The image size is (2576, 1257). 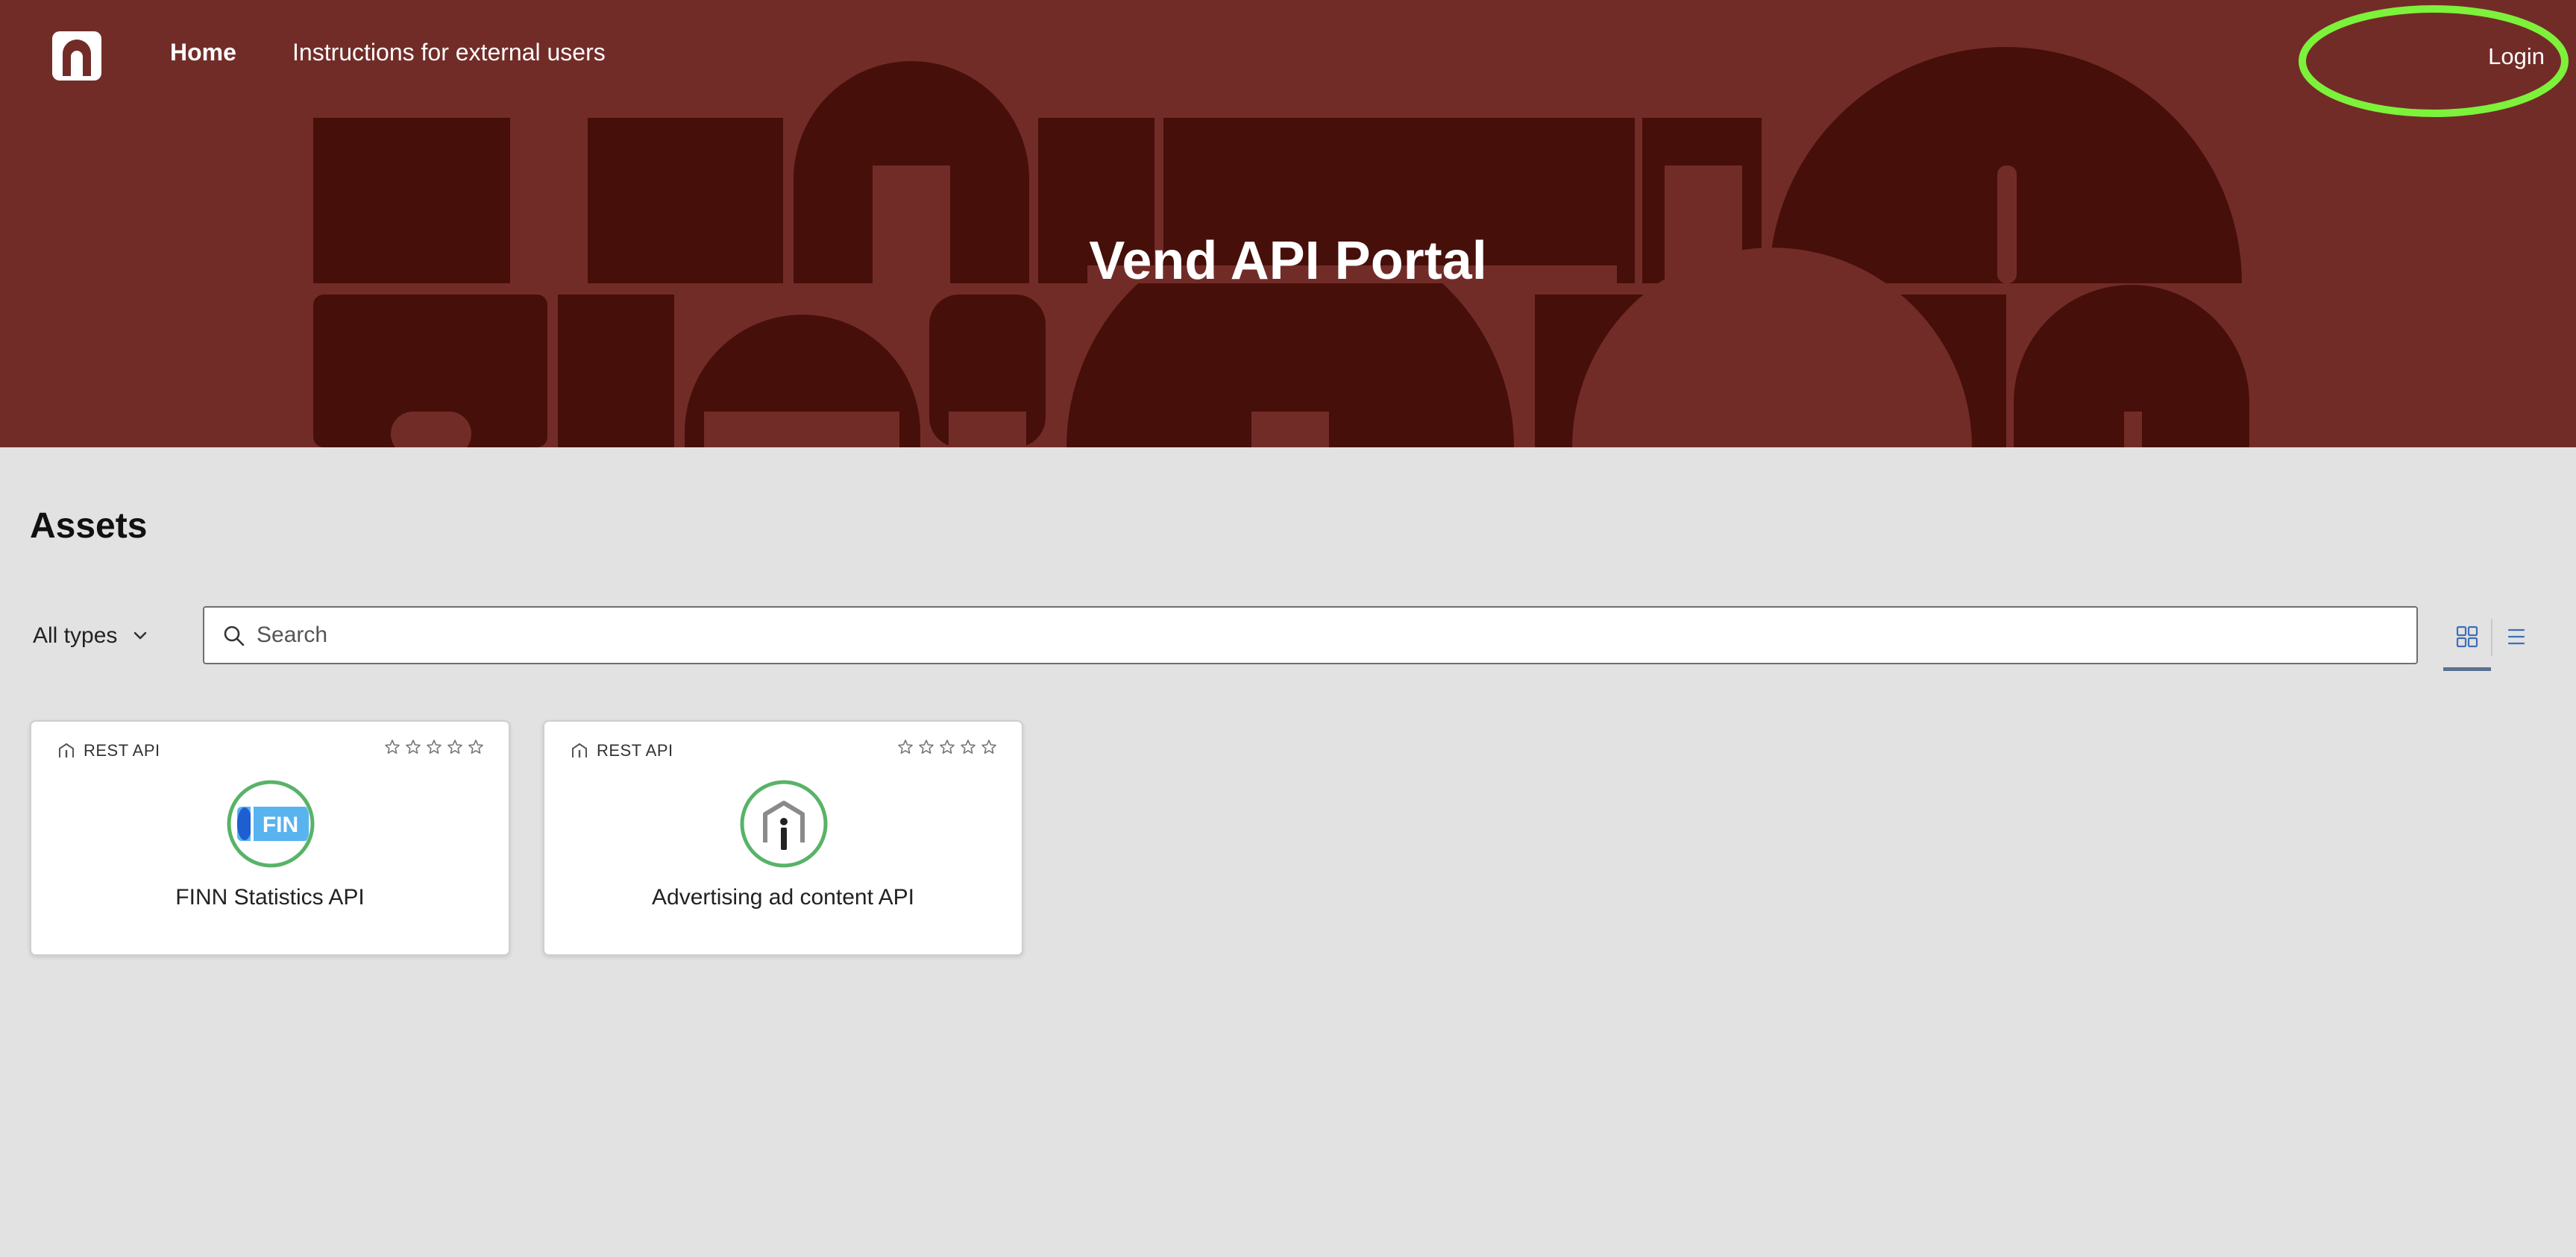 What do you see at coordinates (449, 52) in the screenshot?
I see `nav-instructions-link: Instructions for external users` at bounding box center [449, 52].